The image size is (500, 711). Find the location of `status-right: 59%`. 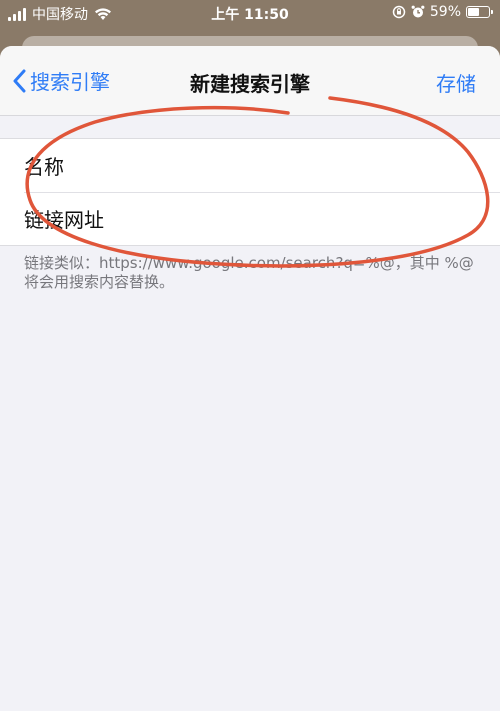

status-right: 59% is located at coordinates (442, 12).